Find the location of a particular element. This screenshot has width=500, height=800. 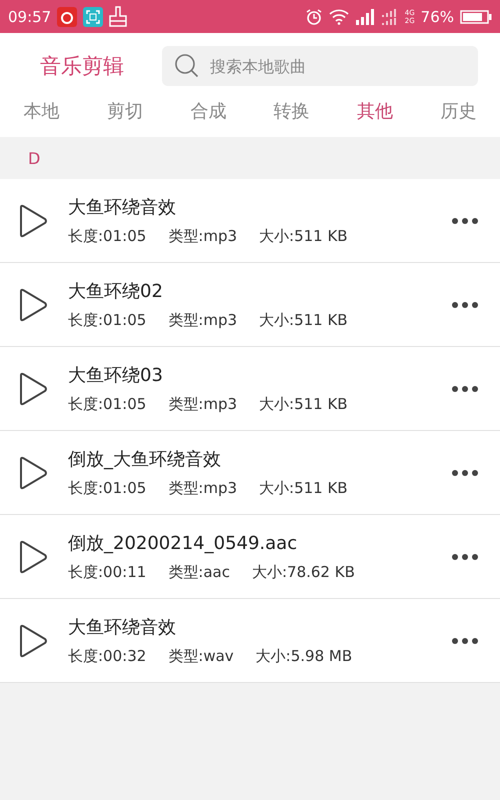

tab: 历史 is located at coordinates (458, 114).